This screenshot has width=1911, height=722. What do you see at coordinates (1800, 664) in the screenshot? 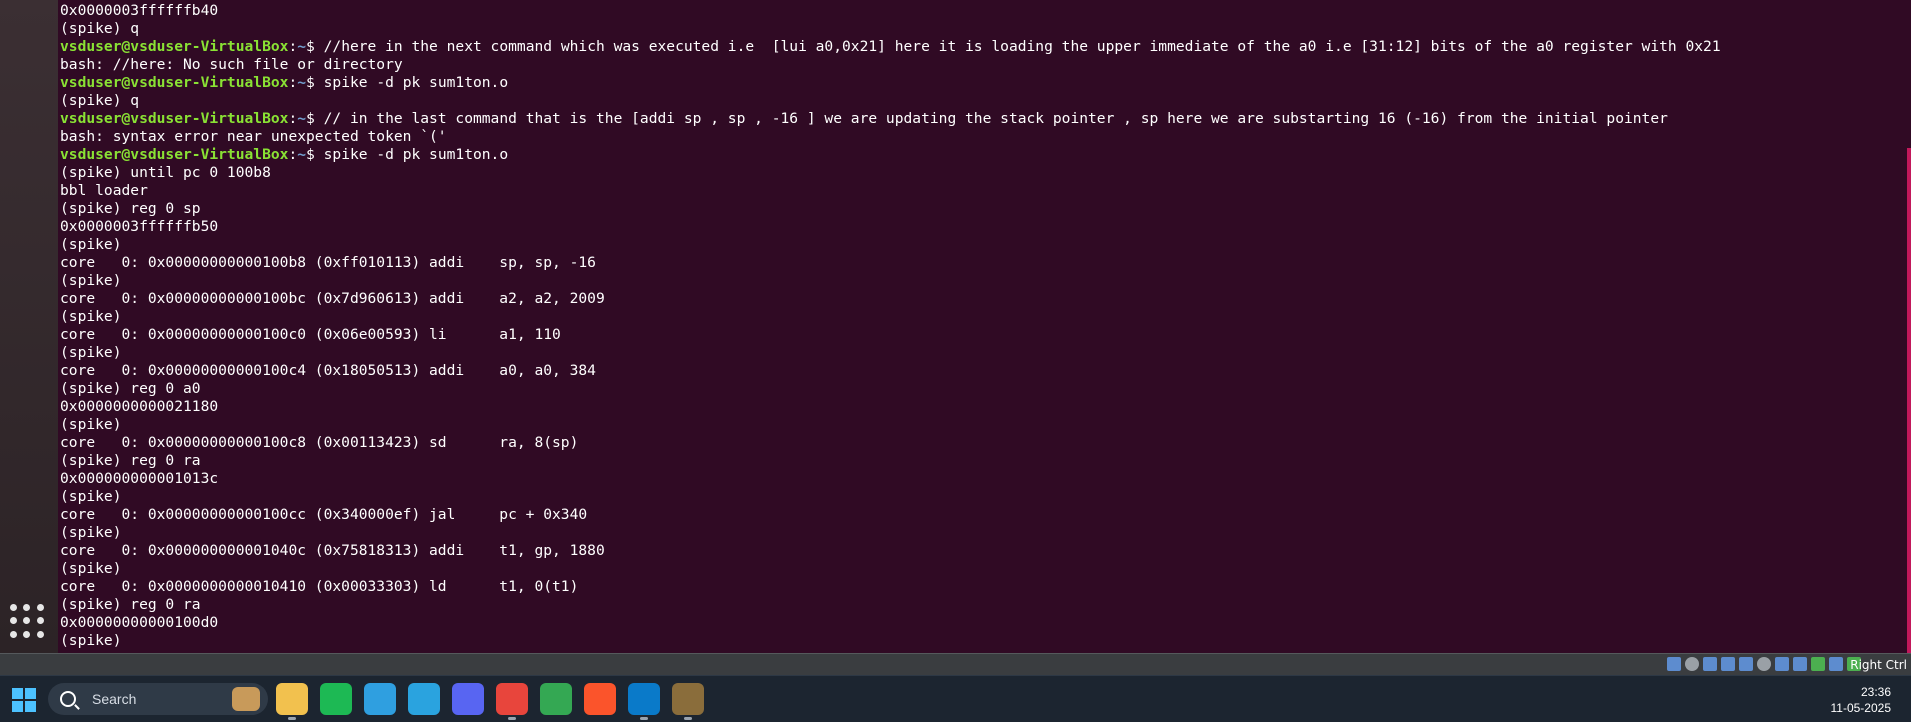
I see `recording-icon` at bounding box center [1800, 664].